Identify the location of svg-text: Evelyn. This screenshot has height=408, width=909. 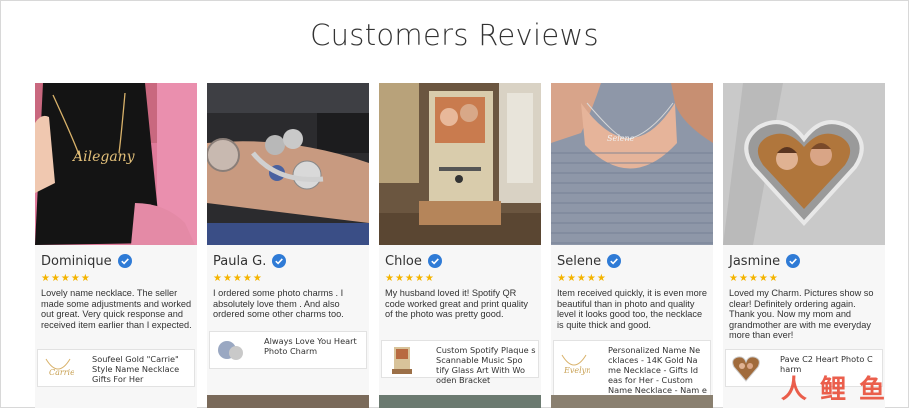
(576, 370).